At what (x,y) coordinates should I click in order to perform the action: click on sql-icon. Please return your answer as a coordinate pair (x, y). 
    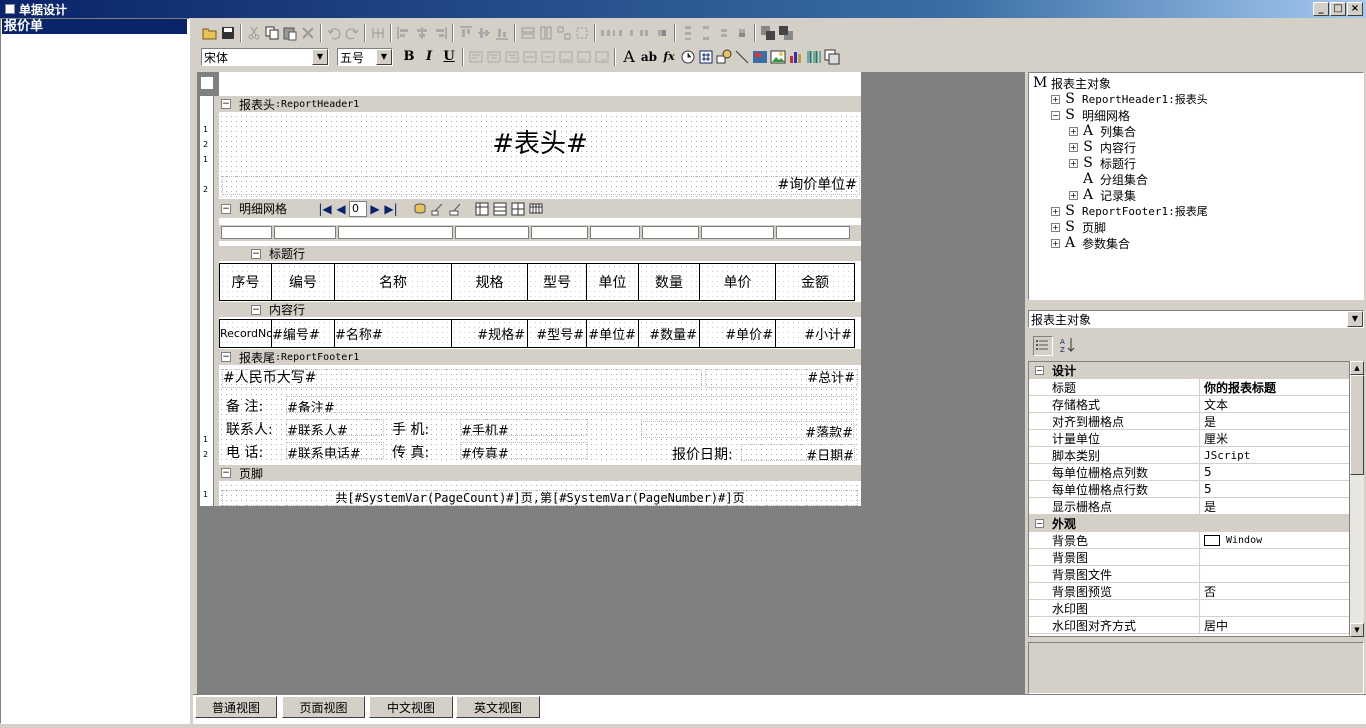
    Looking at the image, I should click on (420, 209).